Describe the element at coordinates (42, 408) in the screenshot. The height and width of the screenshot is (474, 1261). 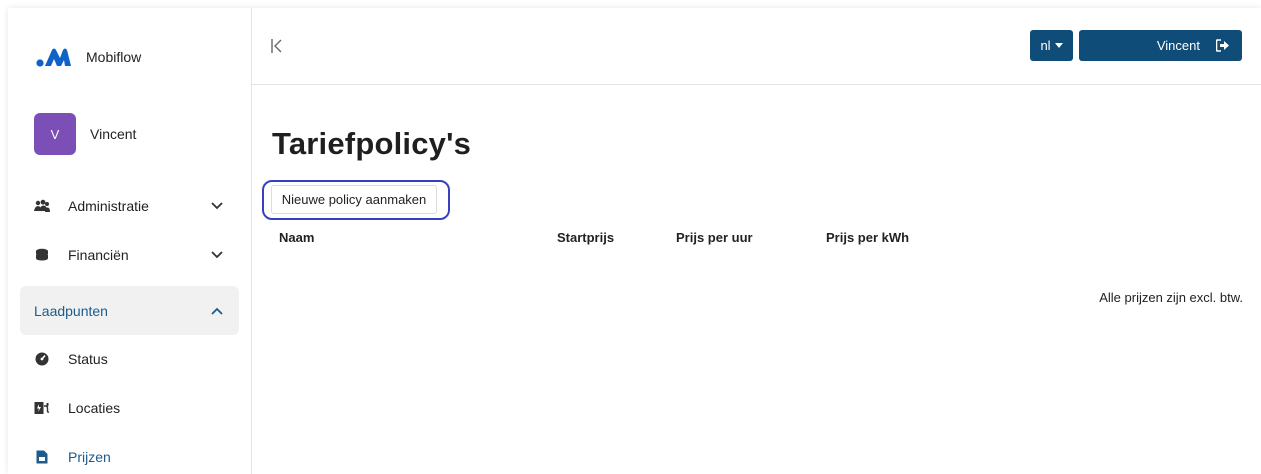
I see `charging-station-icon` at that location.